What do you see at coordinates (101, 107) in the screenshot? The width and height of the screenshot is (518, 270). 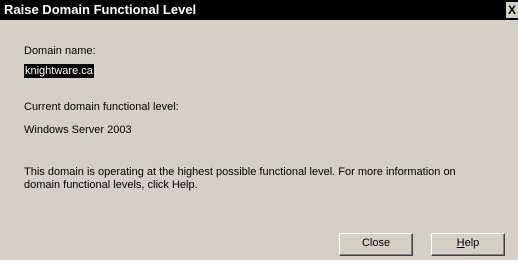 I see `functional-level-label: Current domain functional level:` at bounding box center [101, 107].